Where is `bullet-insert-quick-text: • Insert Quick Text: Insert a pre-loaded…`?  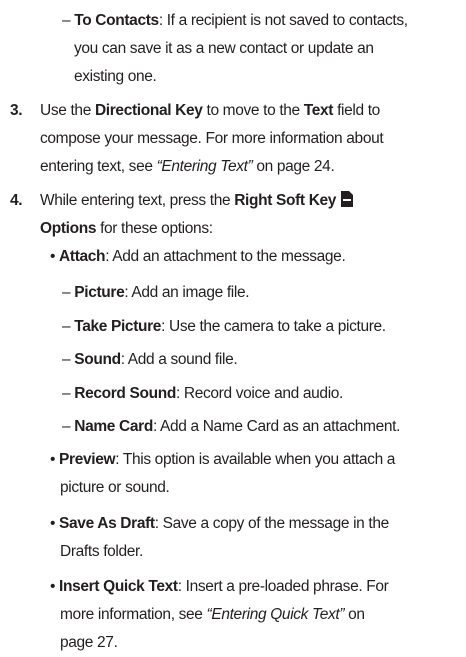 bullet-insert-quick-text: • Insert Quick Text: Insert a pre-loaded… is located at coordinates (219, 587).